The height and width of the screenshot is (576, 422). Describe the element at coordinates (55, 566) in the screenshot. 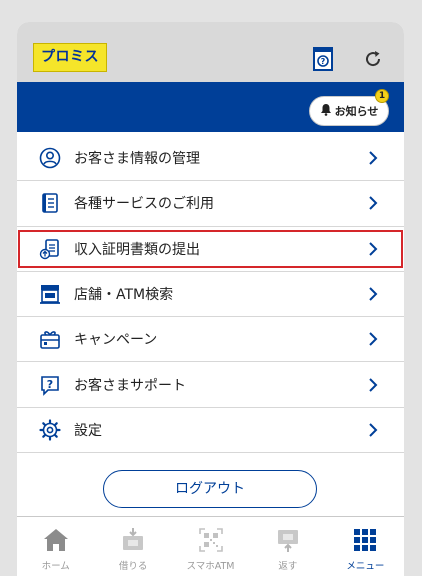

I see `tab-label: ホーム` at that location.